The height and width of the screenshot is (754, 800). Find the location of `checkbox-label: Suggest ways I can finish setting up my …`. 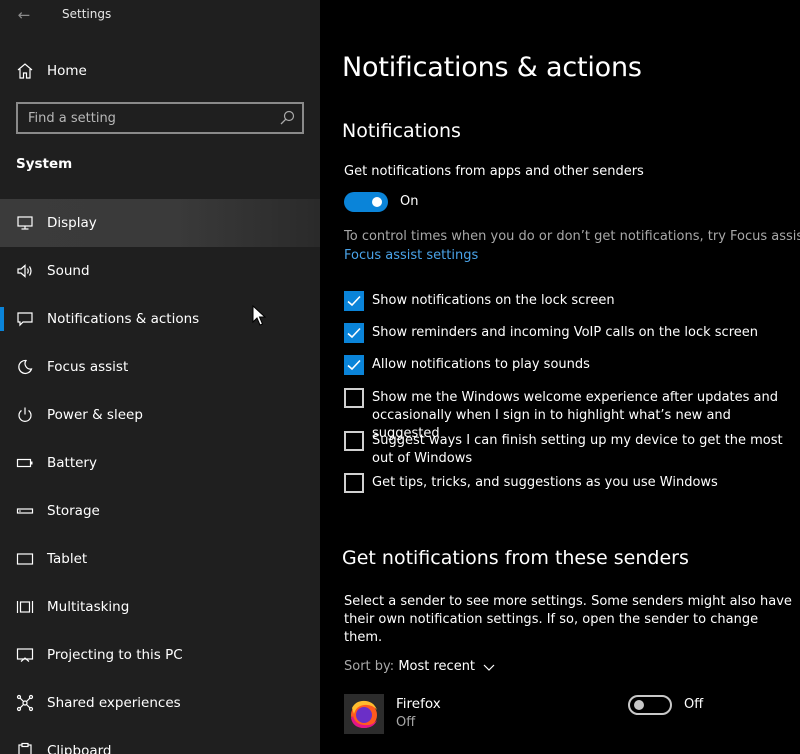

checkbox-label: Suggest ways I can finish setting up my … is located at coordinates (577, 449).